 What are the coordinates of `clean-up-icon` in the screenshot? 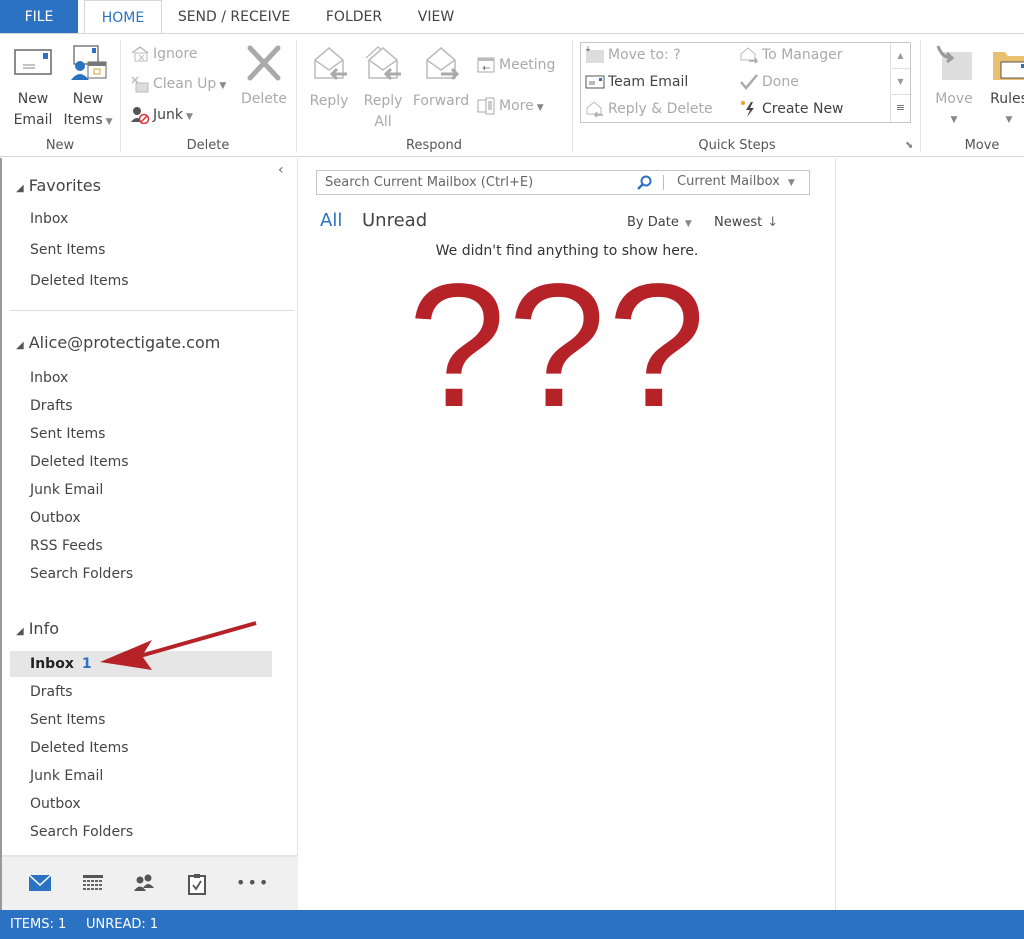 It's located at (140, 84).